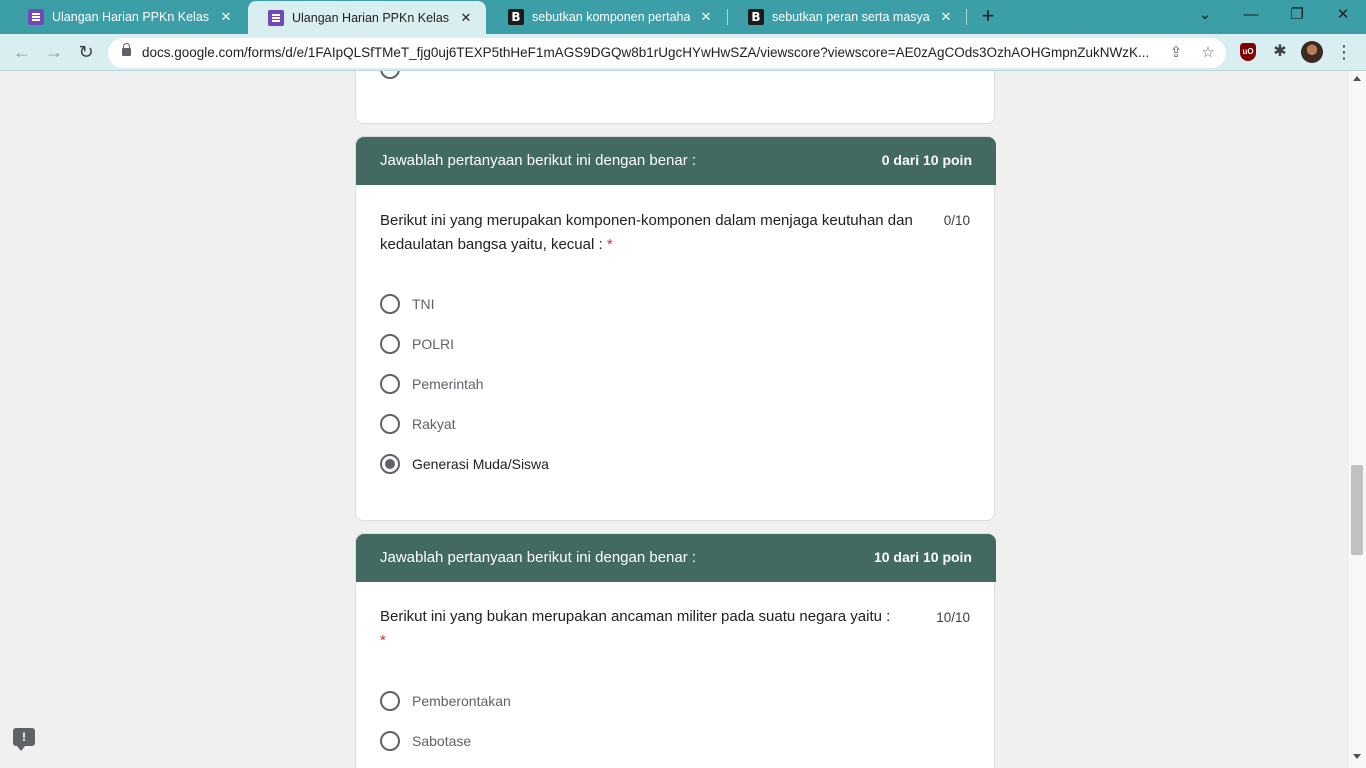  I want to click on profile-avatar, so click(1312, 52).